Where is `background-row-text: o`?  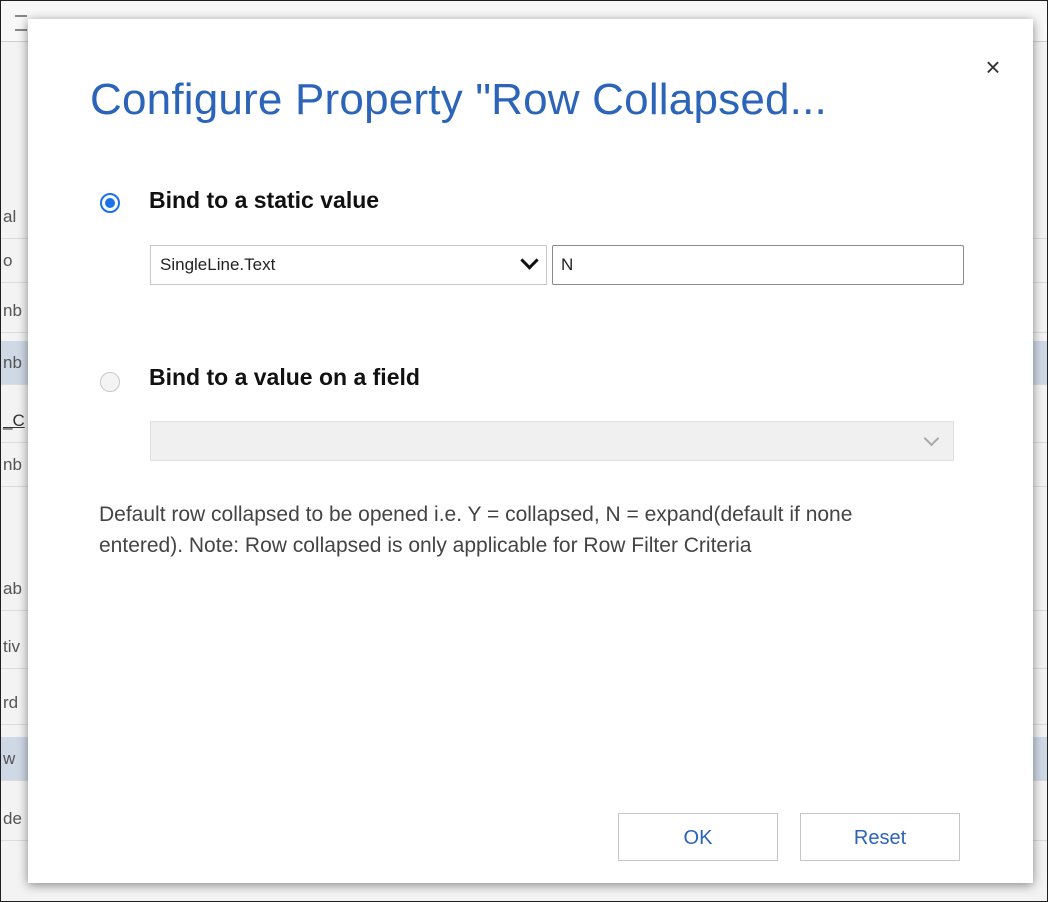 background-row-text: o is located at coordinates (8, 260).